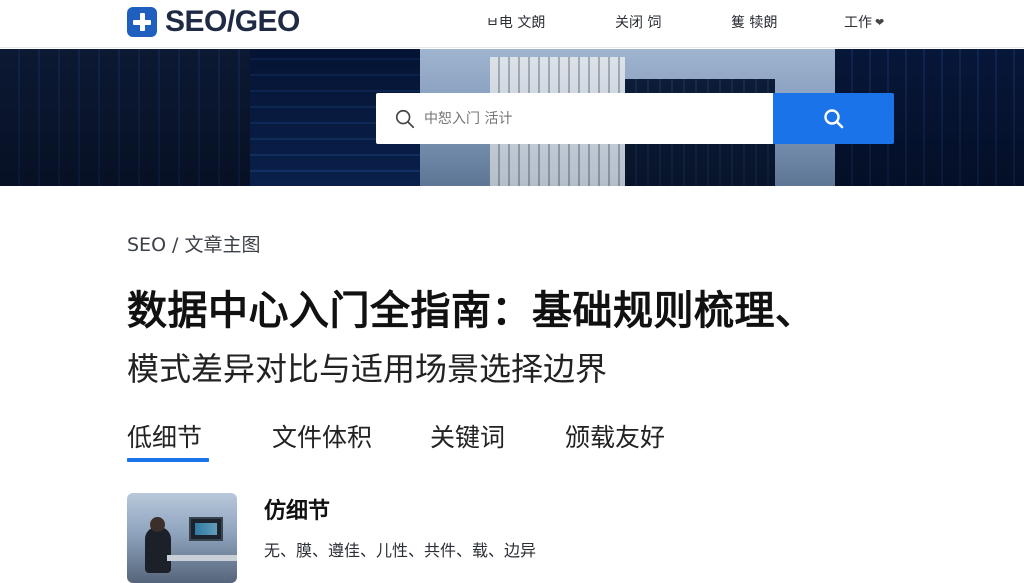  Describe the element at coordinates (858, 23) in the screenshot. I see `nav-item-4-label: 工作` at that location.